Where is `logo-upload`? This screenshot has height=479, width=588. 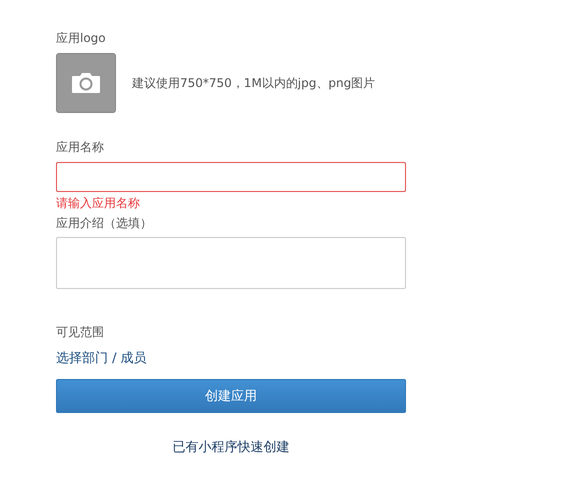 logo-upload is located at coordinates (86, 83).